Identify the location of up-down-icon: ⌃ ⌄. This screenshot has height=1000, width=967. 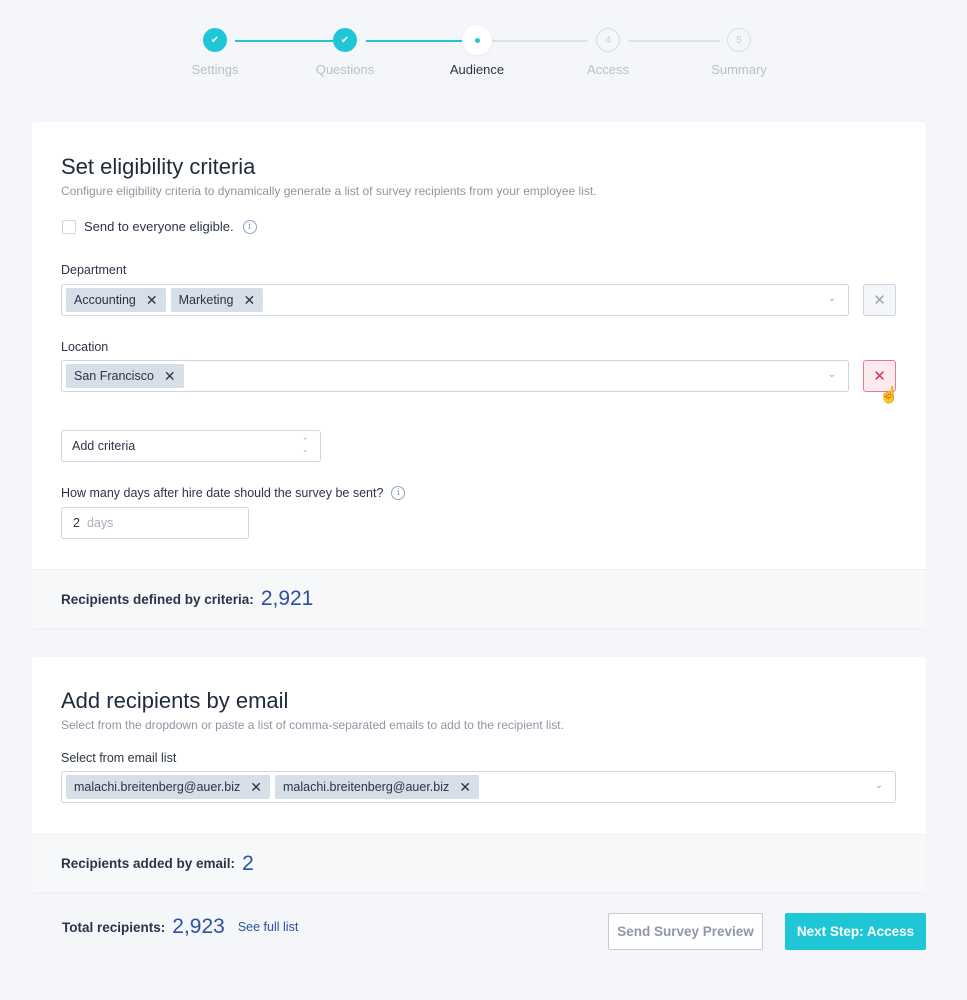
(305, 446).